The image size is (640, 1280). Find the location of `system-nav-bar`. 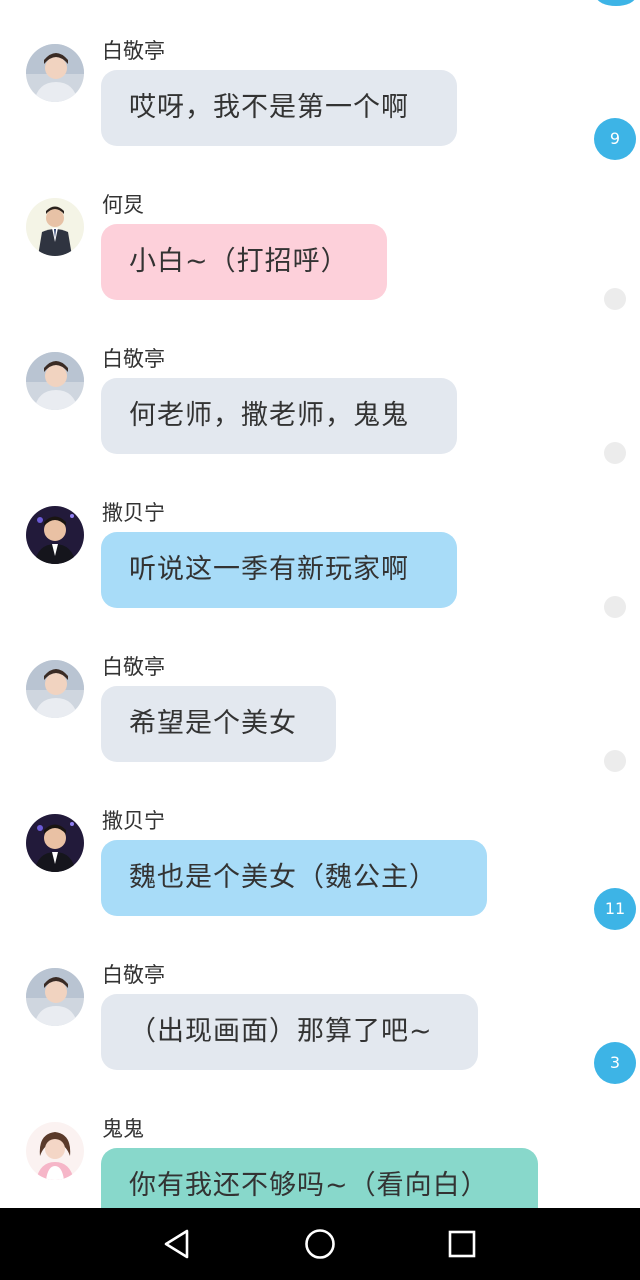

system-nav-bar is located at coordinates (320, 1244).